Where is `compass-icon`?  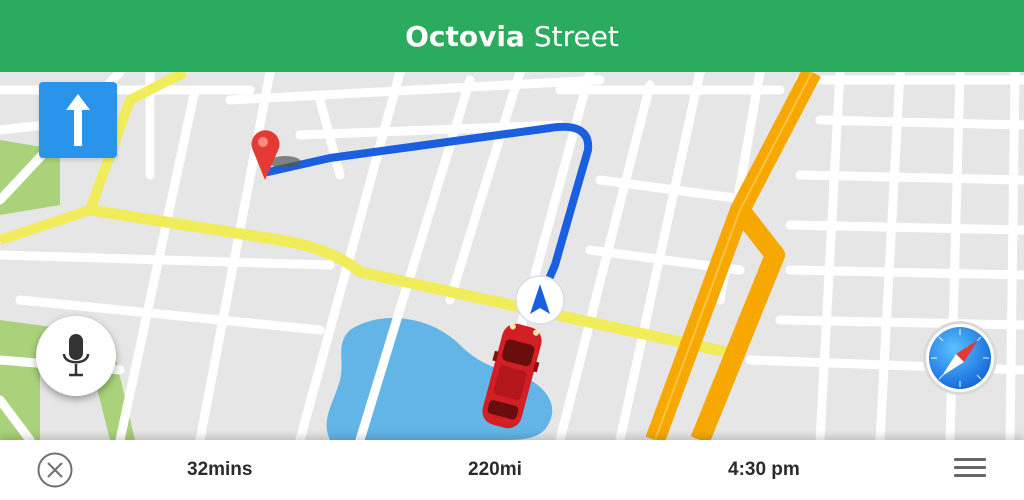 compass-icon is located at coordinates (960, 358).